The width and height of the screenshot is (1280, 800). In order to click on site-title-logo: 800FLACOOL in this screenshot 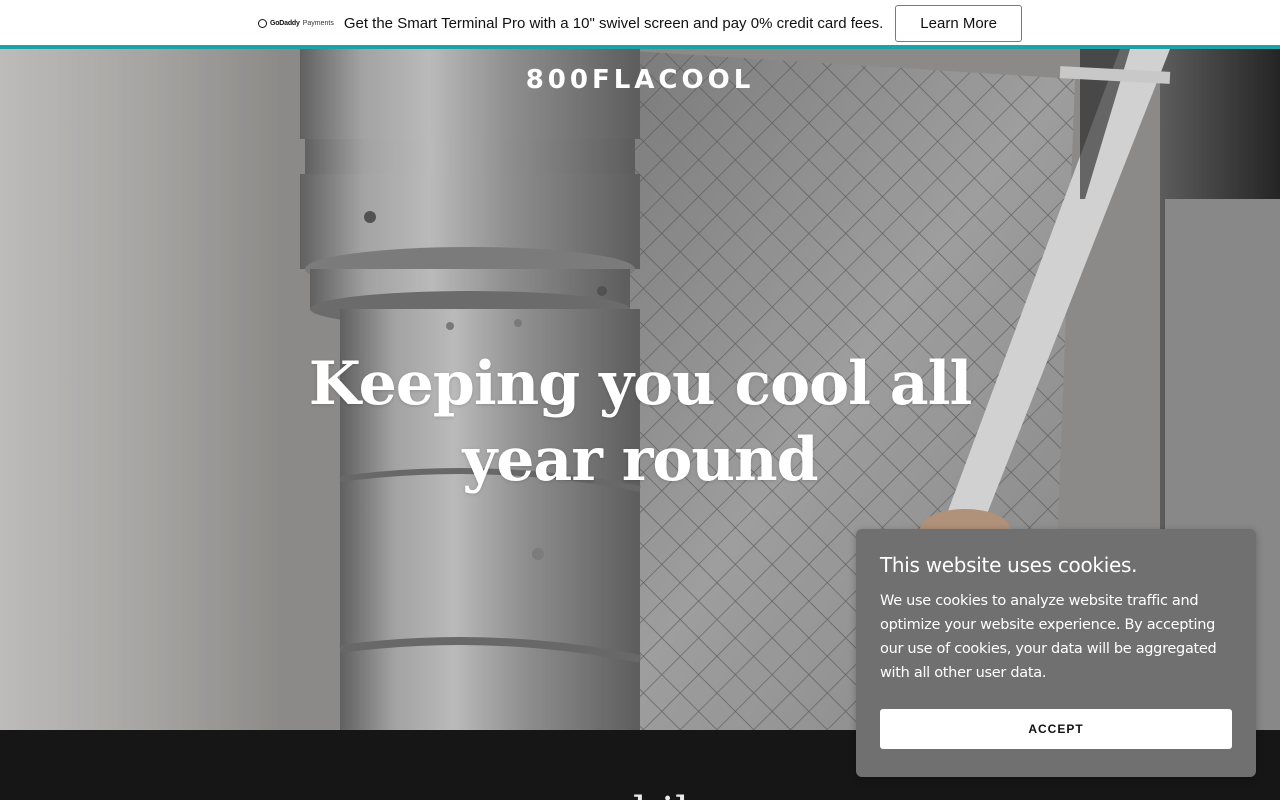, I will do `click(640, 80)`.